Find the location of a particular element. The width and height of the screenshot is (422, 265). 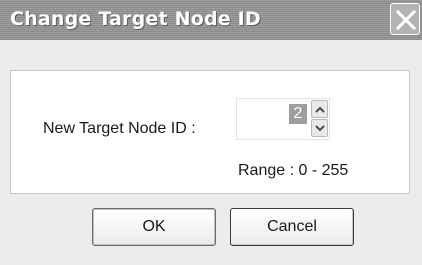

spinner-buttons is located at coordinates (319, 119).